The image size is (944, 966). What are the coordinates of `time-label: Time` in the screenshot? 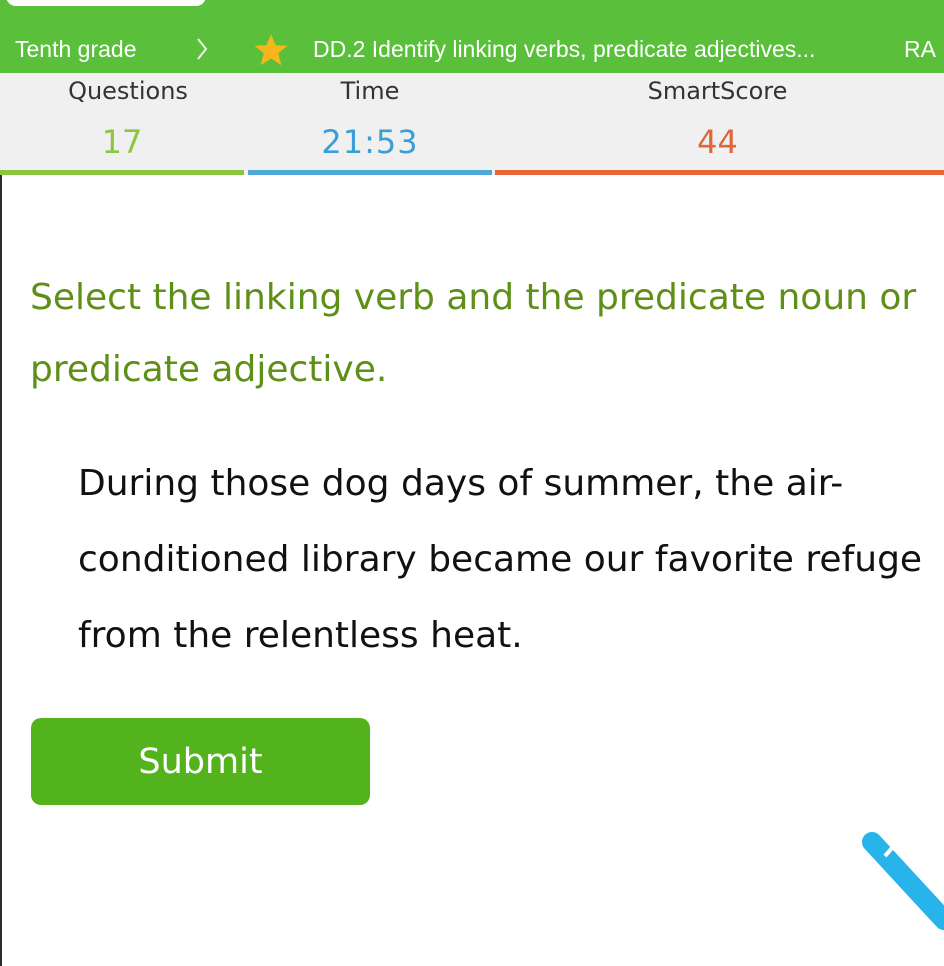 It's located at (370, 91).